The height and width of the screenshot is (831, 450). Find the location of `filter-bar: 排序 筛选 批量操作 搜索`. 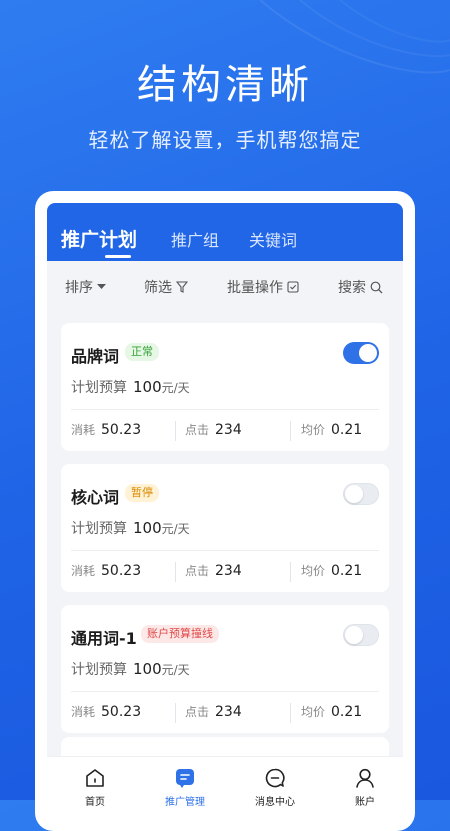

filter-bar: 排序 筛选 批量操作 搜索 is located at coordinates (225, 286).